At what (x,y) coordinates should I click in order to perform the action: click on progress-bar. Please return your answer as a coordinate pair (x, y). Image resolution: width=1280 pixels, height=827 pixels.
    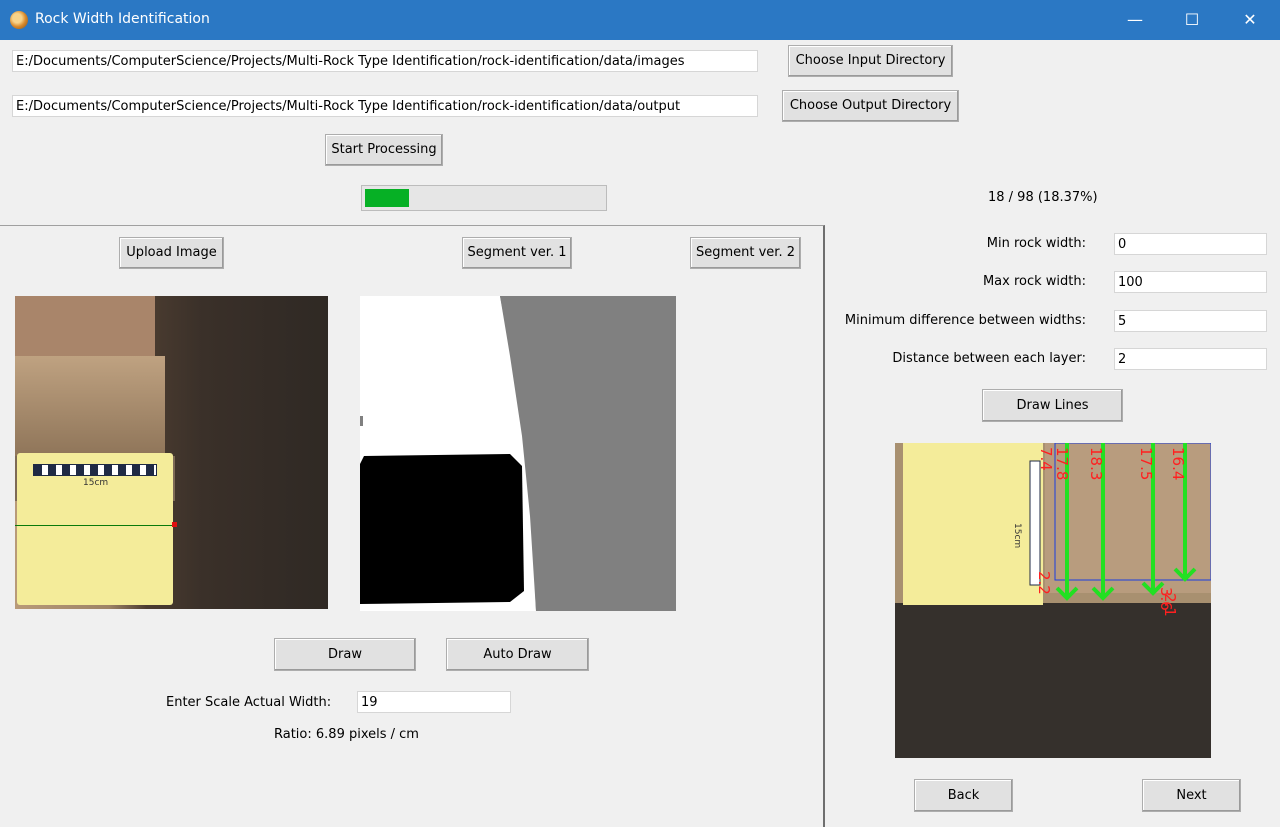
    Looking at the image, I should click on (484, 198).